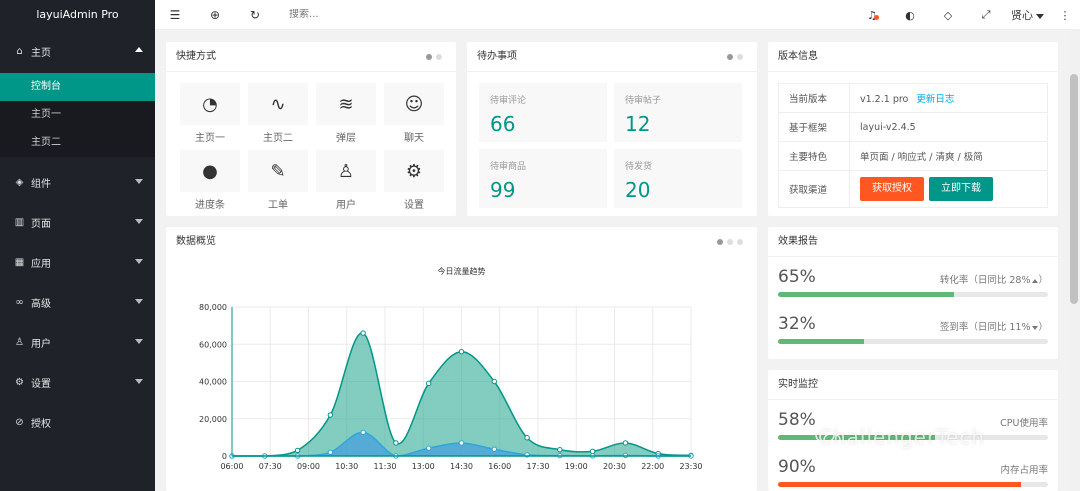 This screenshot has width=1080, height=491. I want to click on top-header: ☰ ⊕ ↻ ♫ ◐ ◇ ⤢ 贤心 ⋮, so click(617, 15).